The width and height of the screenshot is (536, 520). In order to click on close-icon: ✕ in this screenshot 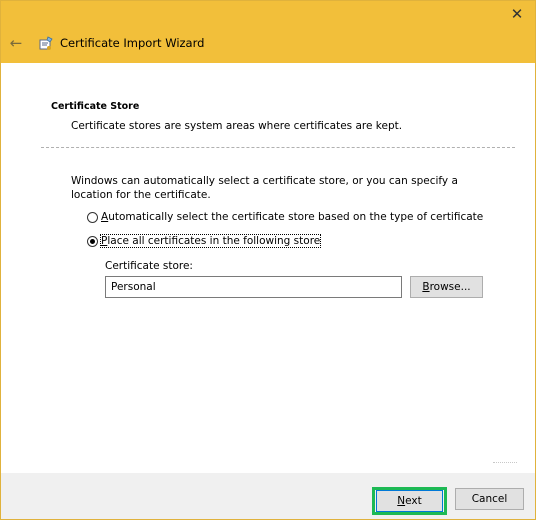, I will do `click(517, 14)`.